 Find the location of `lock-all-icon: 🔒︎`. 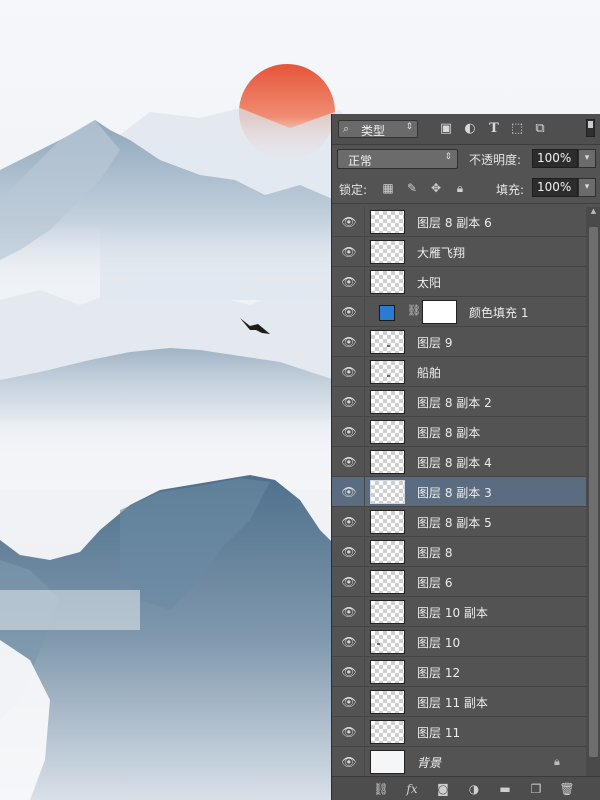

lock-all-icon: 🔒︎ is located at coordinates (460, 188).